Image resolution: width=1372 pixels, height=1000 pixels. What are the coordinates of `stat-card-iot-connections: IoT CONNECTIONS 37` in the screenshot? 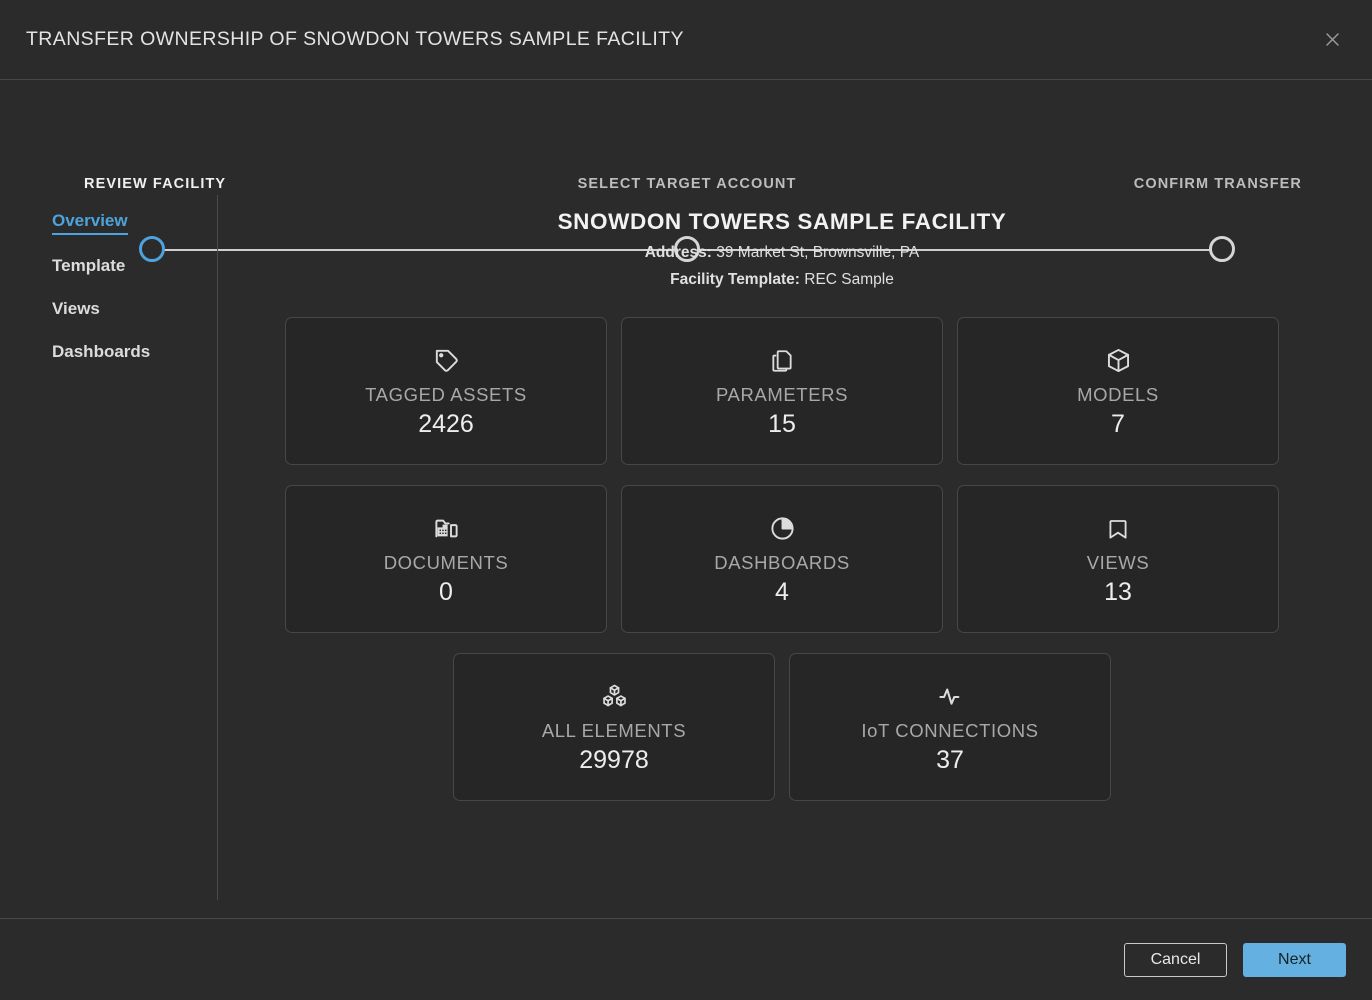 It's located at (950, 727).